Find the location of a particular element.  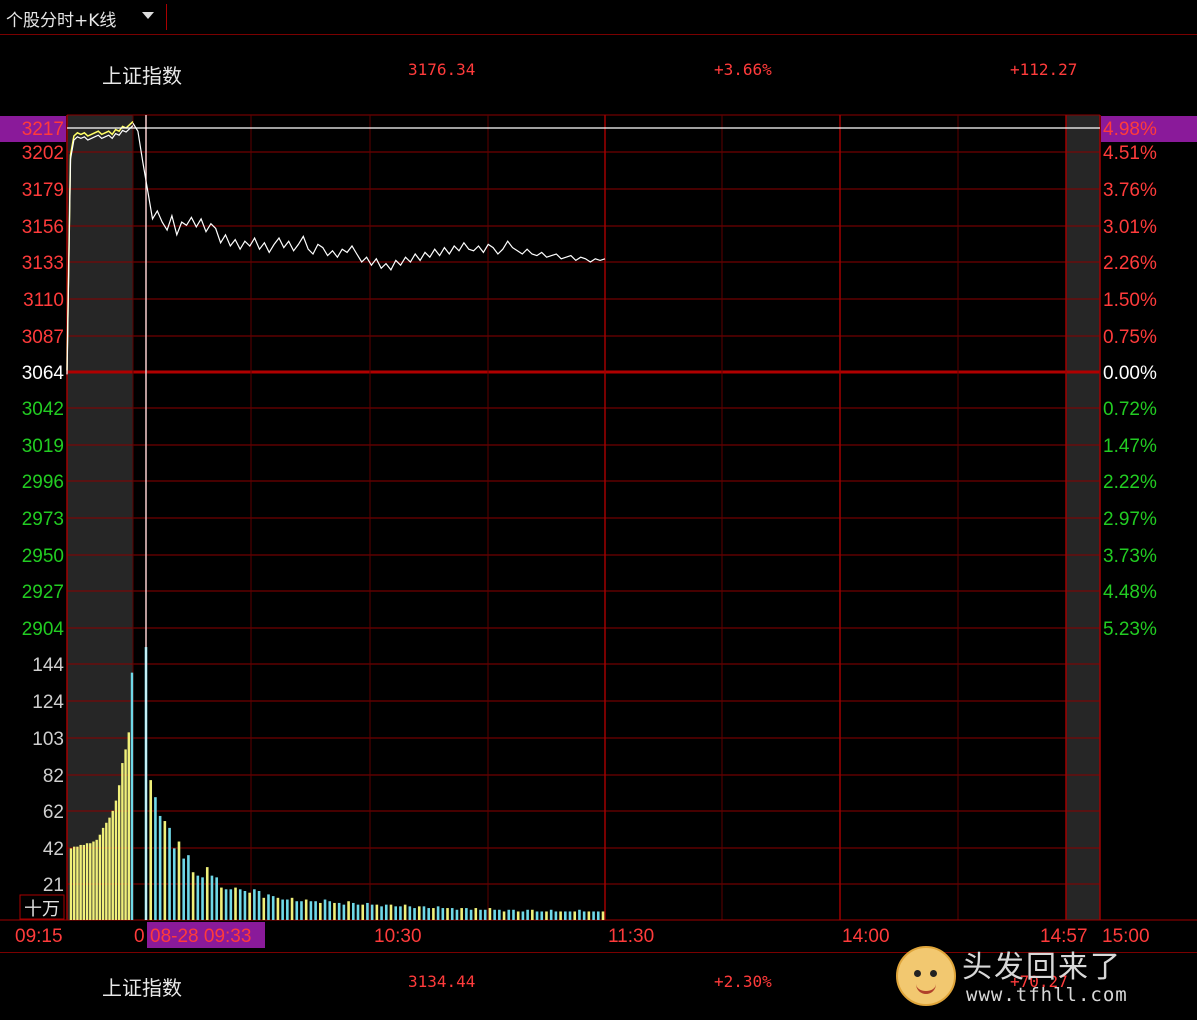

percent-tick-label: 3.73% is located at coordinates (1130, 556).